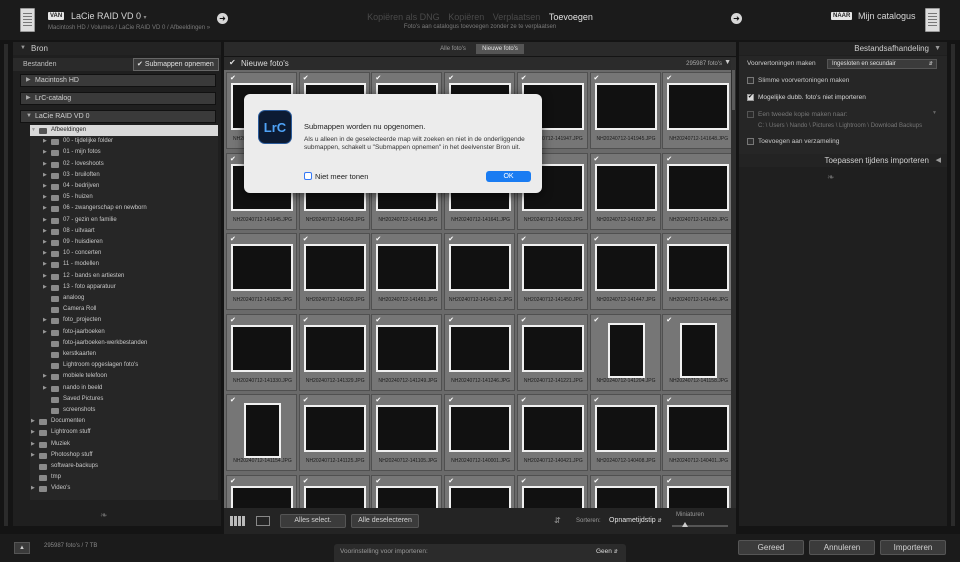  Describe the element at coordinates (124, 354) in the screenshot. I see `folder-row: kerstkaarten` at that location.